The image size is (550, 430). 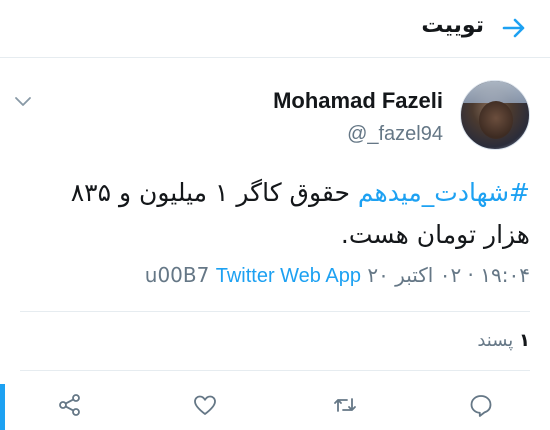 What do you see at coordinates (395, 134) in the screenshot?
I see `author-handle: @_fazel94` at bounding box center [395, 134].